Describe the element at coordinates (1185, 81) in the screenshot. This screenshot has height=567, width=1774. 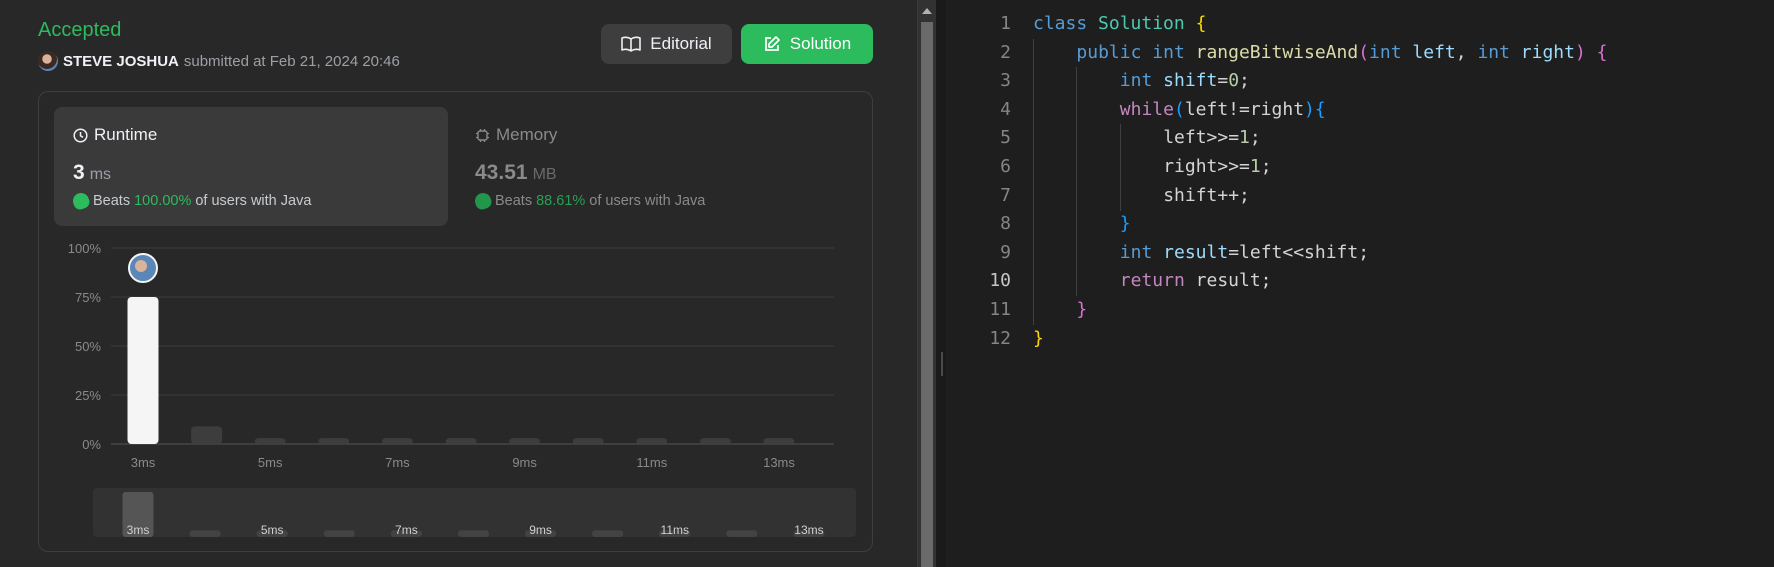
I see `code-text: int shift=0;` at that location.